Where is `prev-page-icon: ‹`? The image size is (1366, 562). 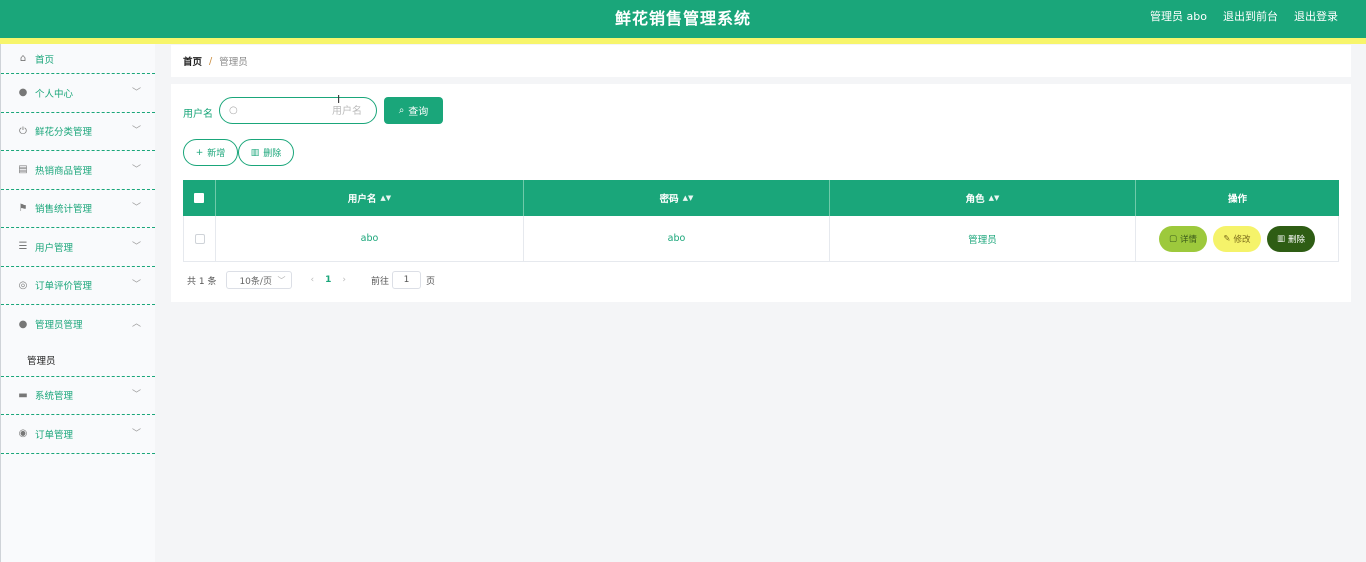
prev-page-icon: ‹ is located at coordinates (312, 280).